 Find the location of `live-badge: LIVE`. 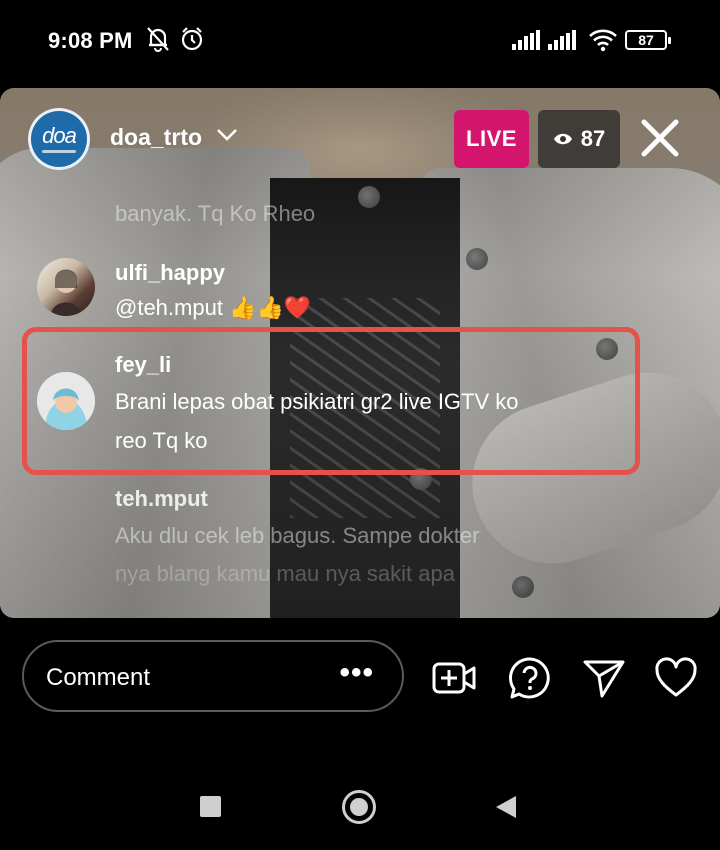

live-badge: LIVE is located at coordinates (491, 139).